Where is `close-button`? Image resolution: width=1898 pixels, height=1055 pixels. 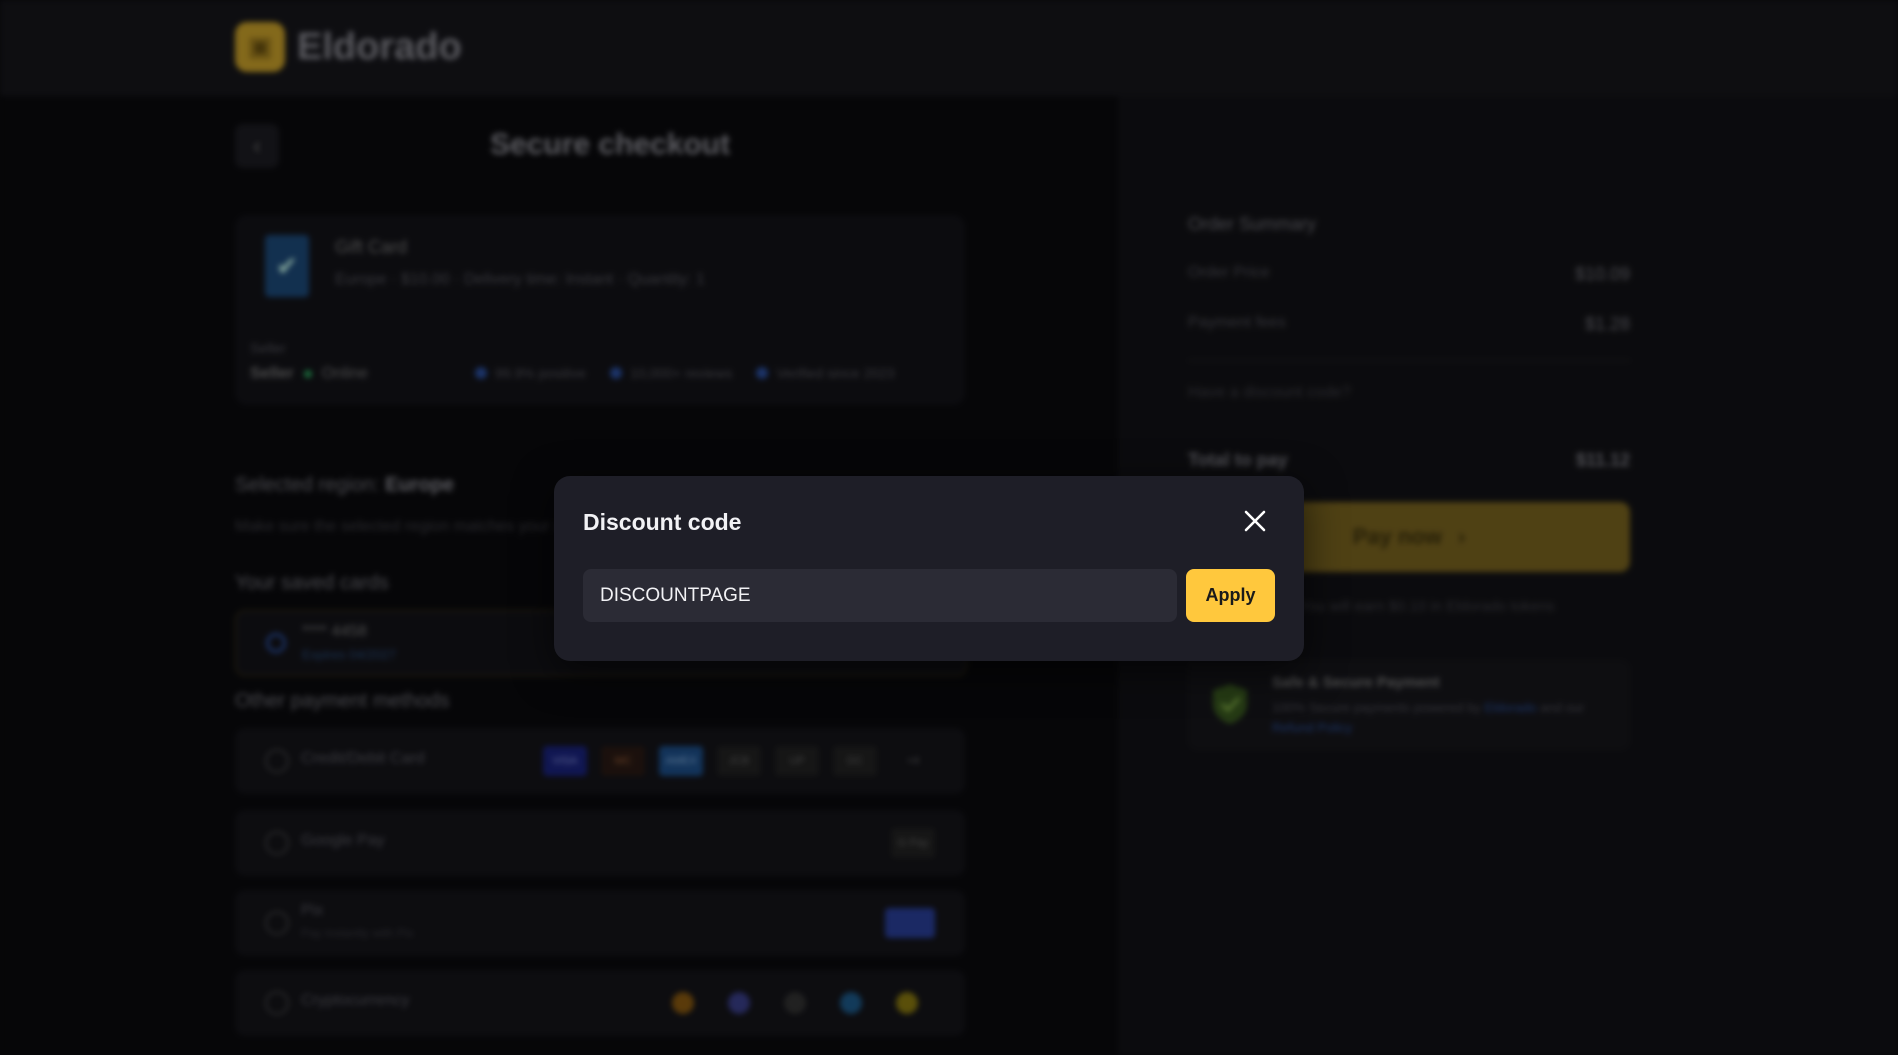 close-button is located at coordinates (1255, 521).